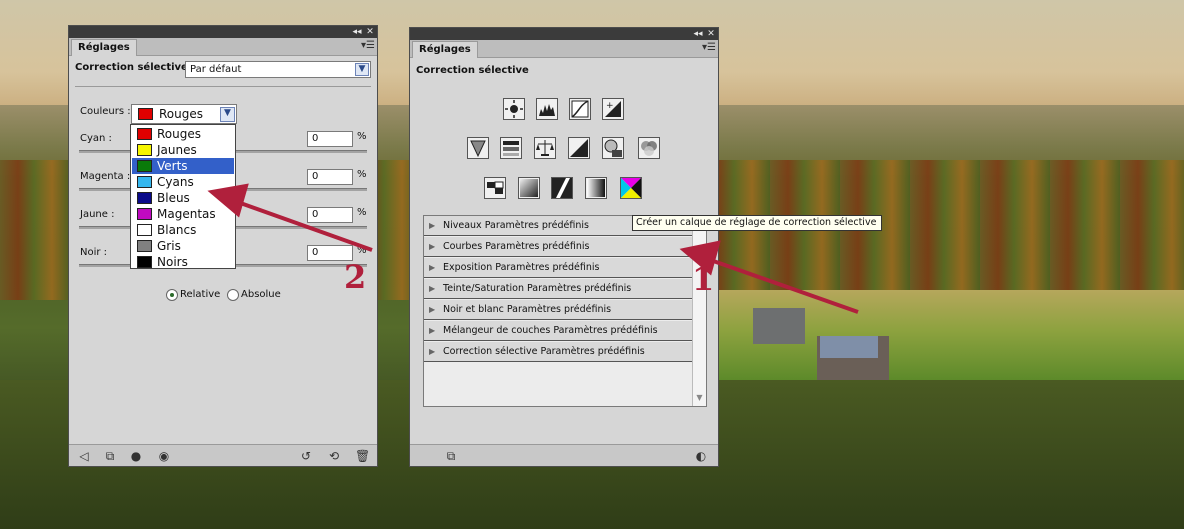  What do you see at coordinates (533, 248) in the screenshot?
I see `annotation-arrows` at bounding box center [533, 248].